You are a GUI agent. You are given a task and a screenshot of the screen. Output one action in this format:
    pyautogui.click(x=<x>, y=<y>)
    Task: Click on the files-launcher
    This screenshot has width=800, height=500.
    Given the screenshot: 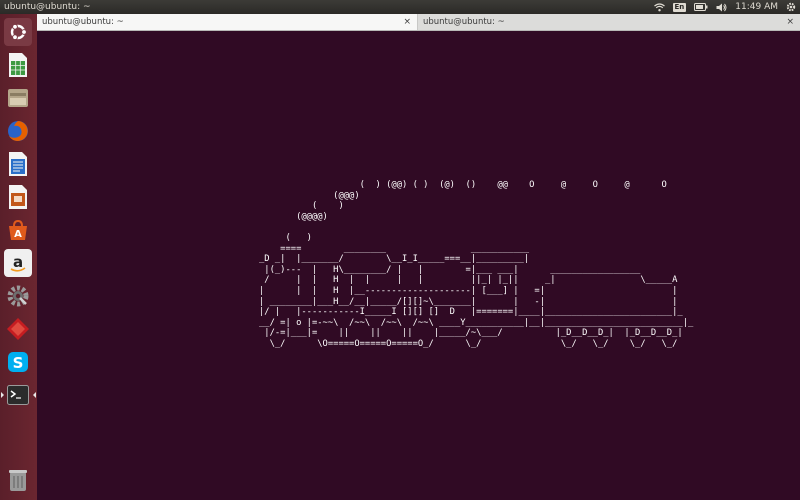 What is the action you would take?
    pyautogui.click(x=18, y=98)
    